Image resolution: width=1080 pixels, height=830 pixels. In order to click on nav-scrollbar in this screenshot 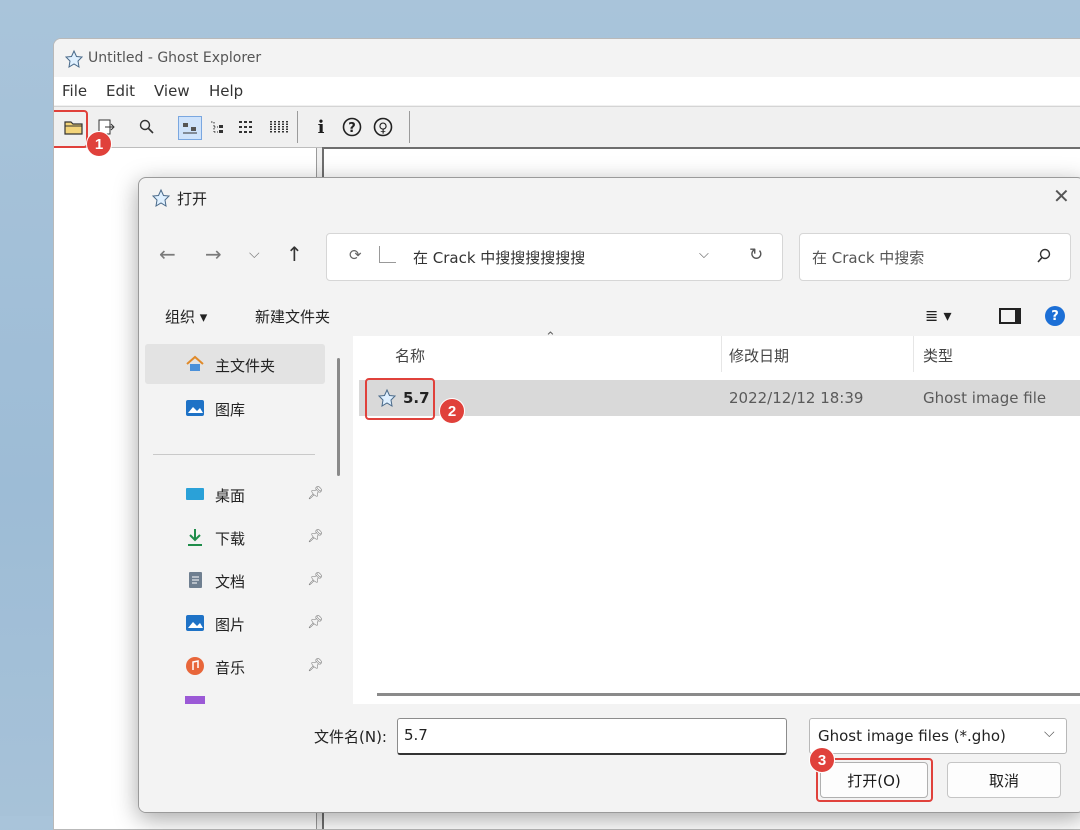, I will do `click(338, 417)`.